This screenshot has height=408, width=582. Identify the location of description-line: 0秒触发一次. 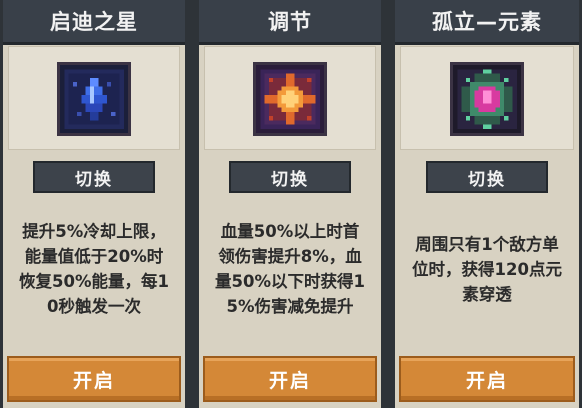
(94, 306).